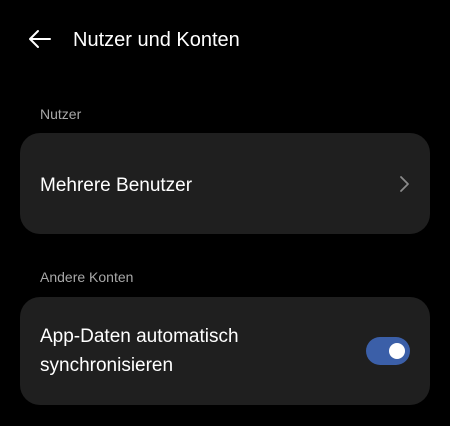 The image size is (450, 426). What do you see at coordinates (139, 336) in the screenshot?
I see `auto-sync-label-line1: App-Daten automatisch` at bounding box center [139, 336].